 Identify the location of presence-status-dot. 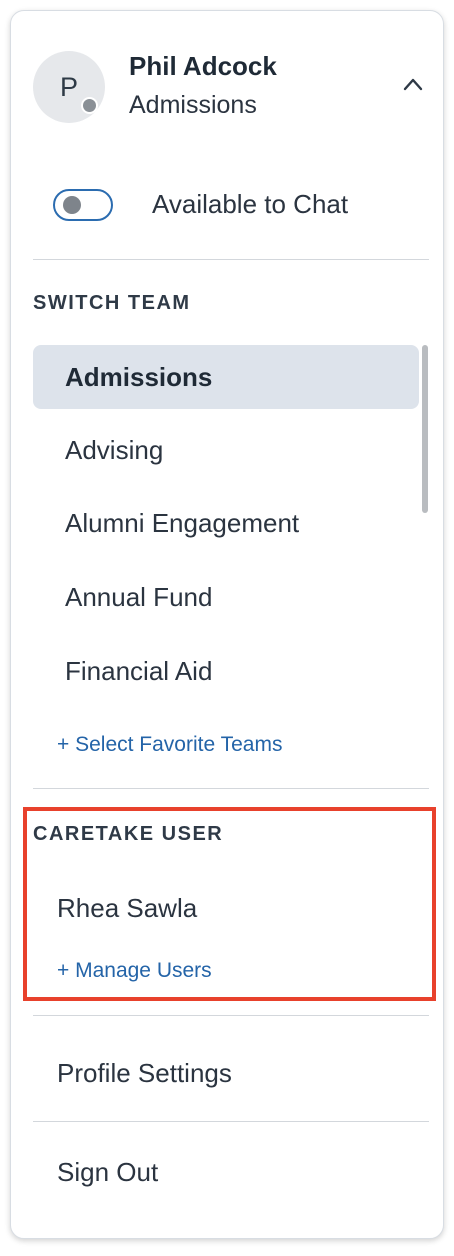
(89, 105).